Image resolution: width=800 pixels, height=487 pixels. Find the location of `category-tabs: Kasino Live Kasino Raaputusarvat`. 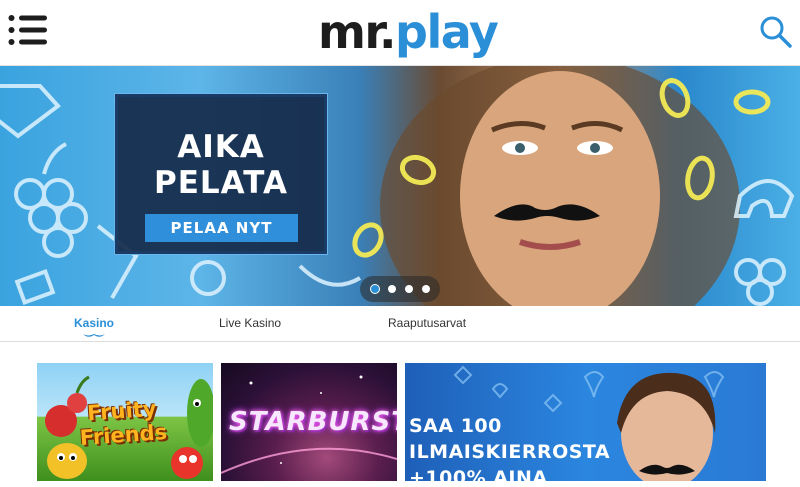

category-tabs: Kasino Live Kasino Raaputusarvat is located at coordinates (400, 324).